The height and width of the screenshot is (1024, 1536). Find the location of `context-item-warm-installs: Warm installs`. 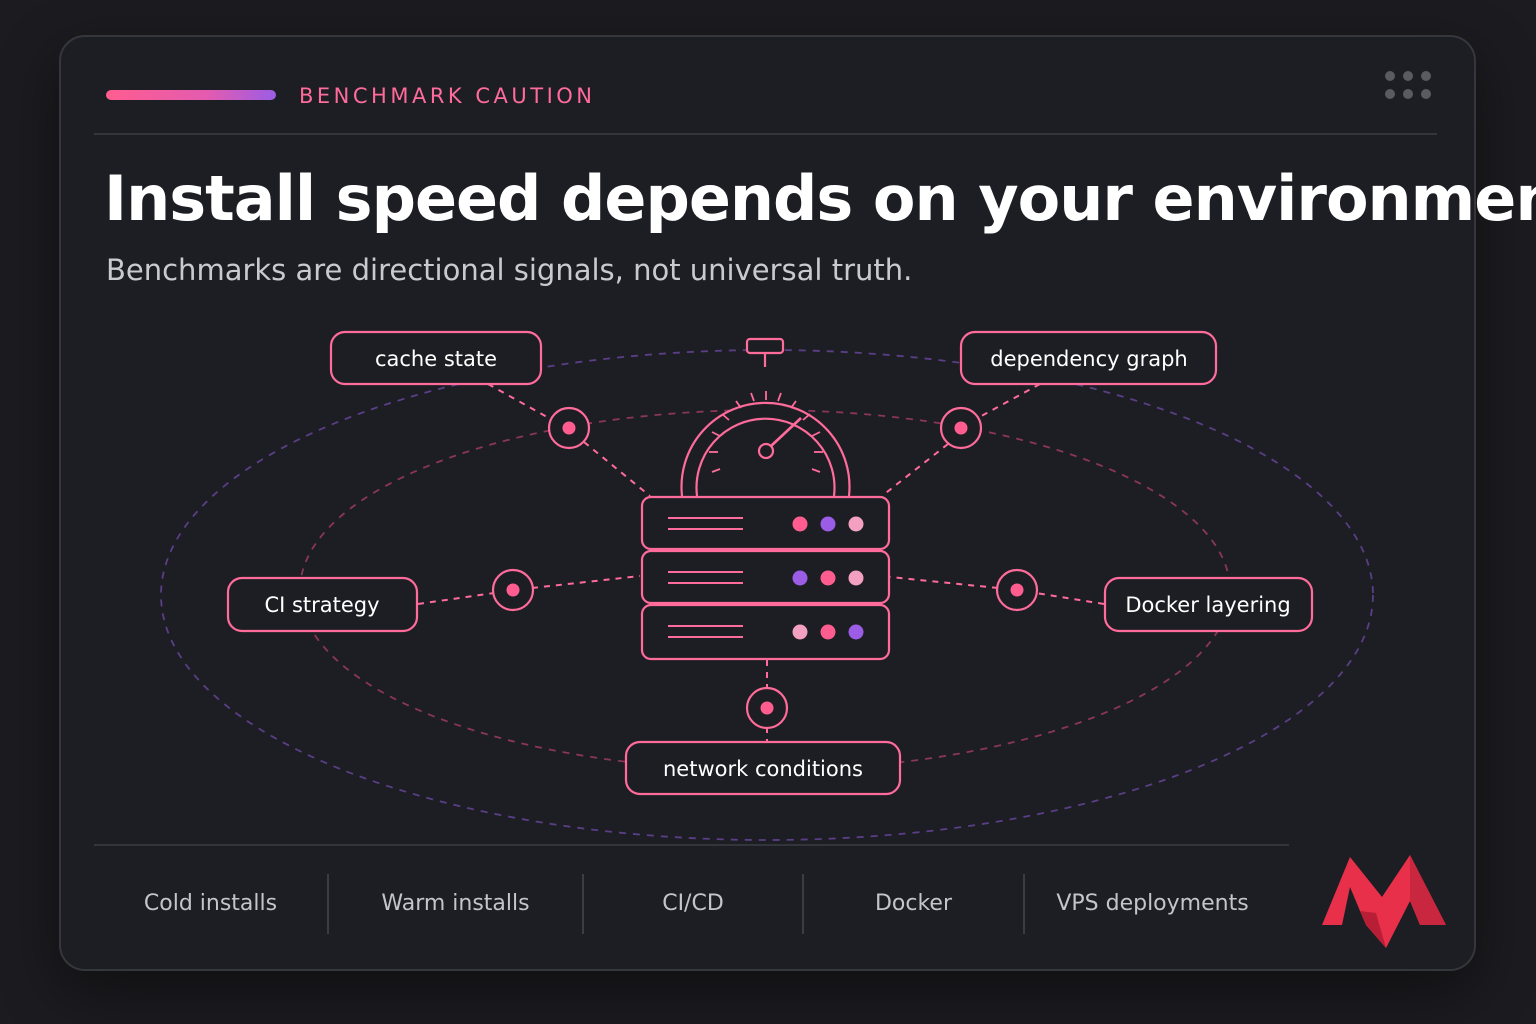

context-item-warm-installs: Warm installs is located at coordinates (455, 903).